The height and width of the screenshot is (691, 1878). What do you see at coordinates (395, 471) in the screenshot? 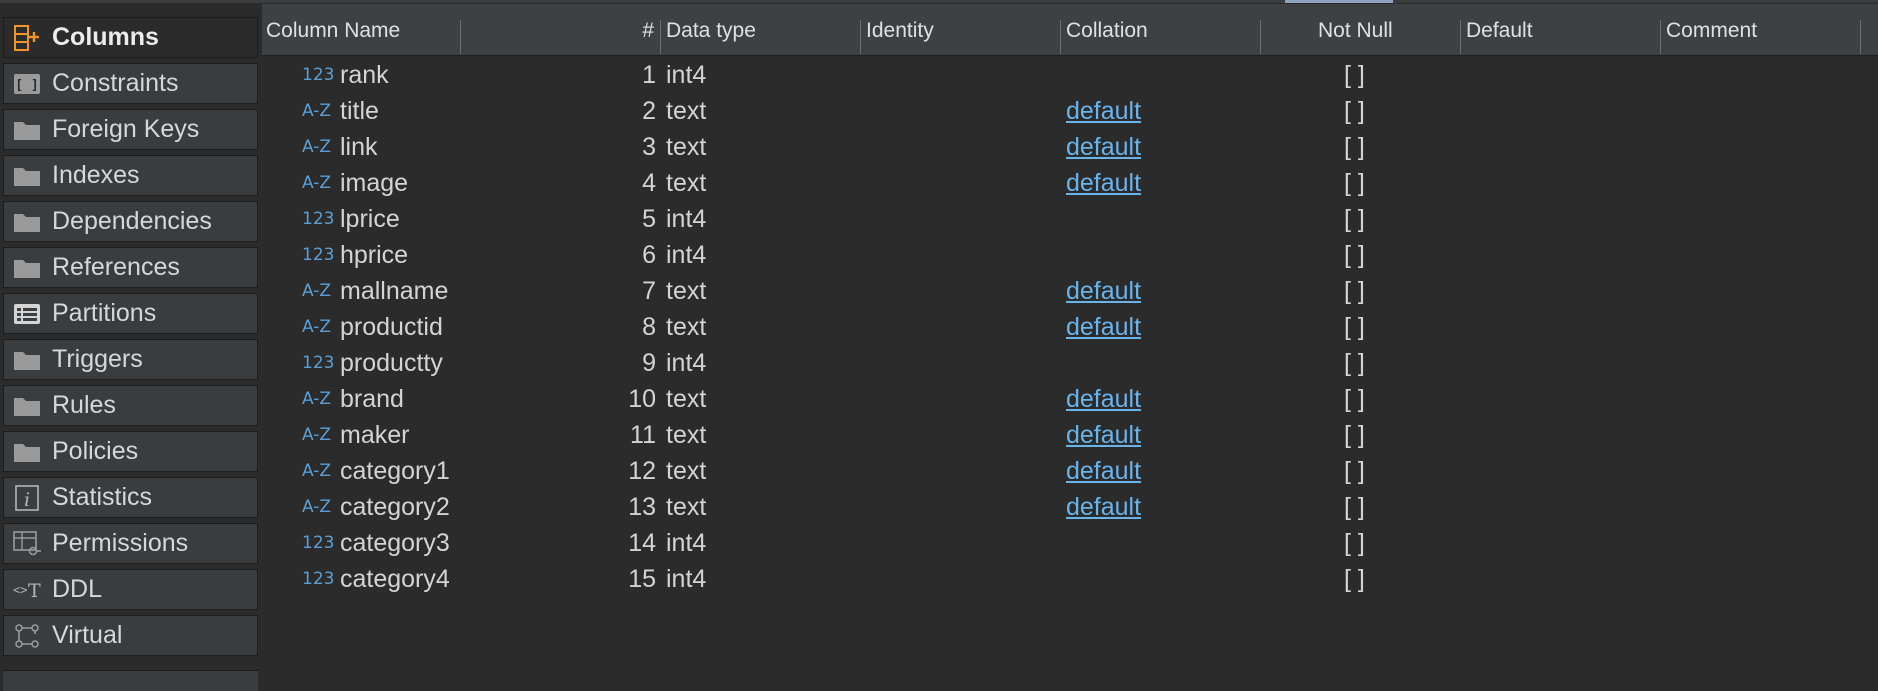
I see `column-name-cell: category1` at bounding box center [395, 471].